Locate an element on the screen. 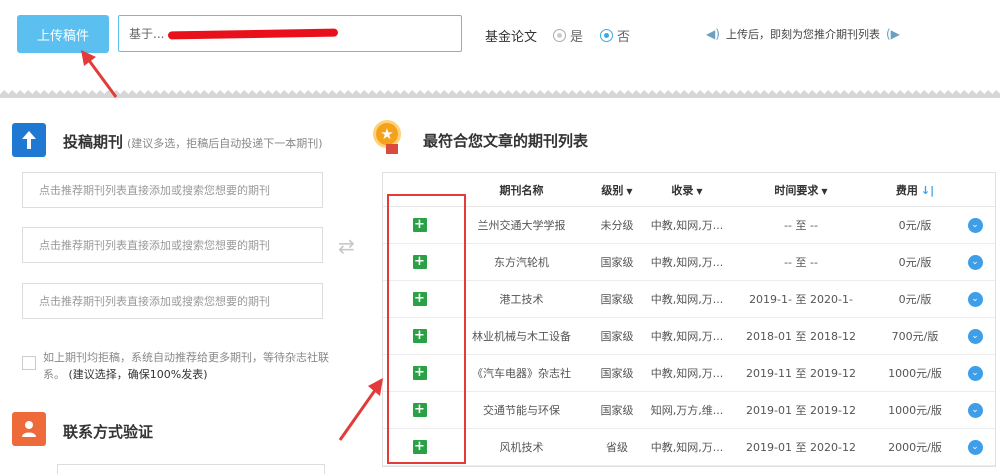 This screenshot has height=474, width=1000. annotation-highlight-box is located at coordinates (426, 329).